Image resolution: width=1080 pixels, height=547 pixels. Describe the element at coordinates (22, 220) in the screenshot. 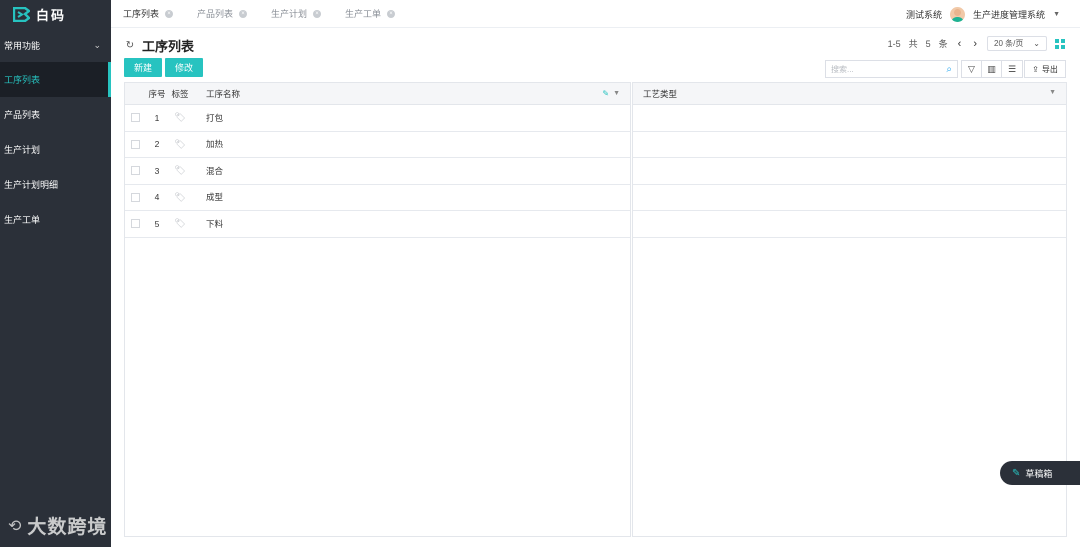

I see `sidebar-item-label: 生产工单` at that location.